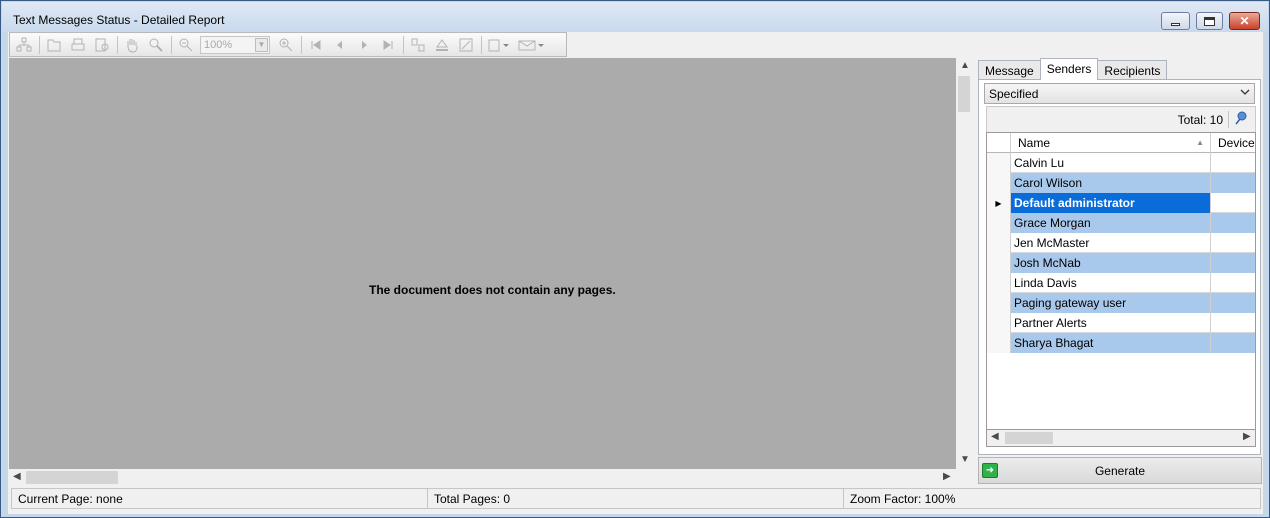  What do you see at coordinates (1014, 94) in the screenshot?
I see `sender-filter-value: Specified` at bounding box center [1014, 94].